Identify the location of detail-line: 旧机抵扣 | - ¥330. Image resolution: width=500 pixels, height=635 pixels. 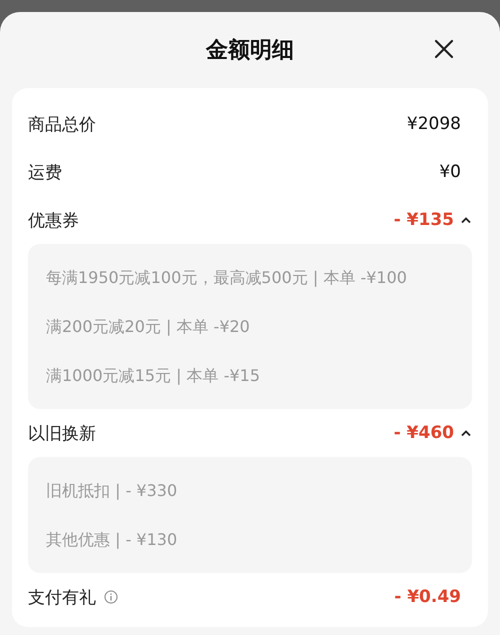
(112, 491).